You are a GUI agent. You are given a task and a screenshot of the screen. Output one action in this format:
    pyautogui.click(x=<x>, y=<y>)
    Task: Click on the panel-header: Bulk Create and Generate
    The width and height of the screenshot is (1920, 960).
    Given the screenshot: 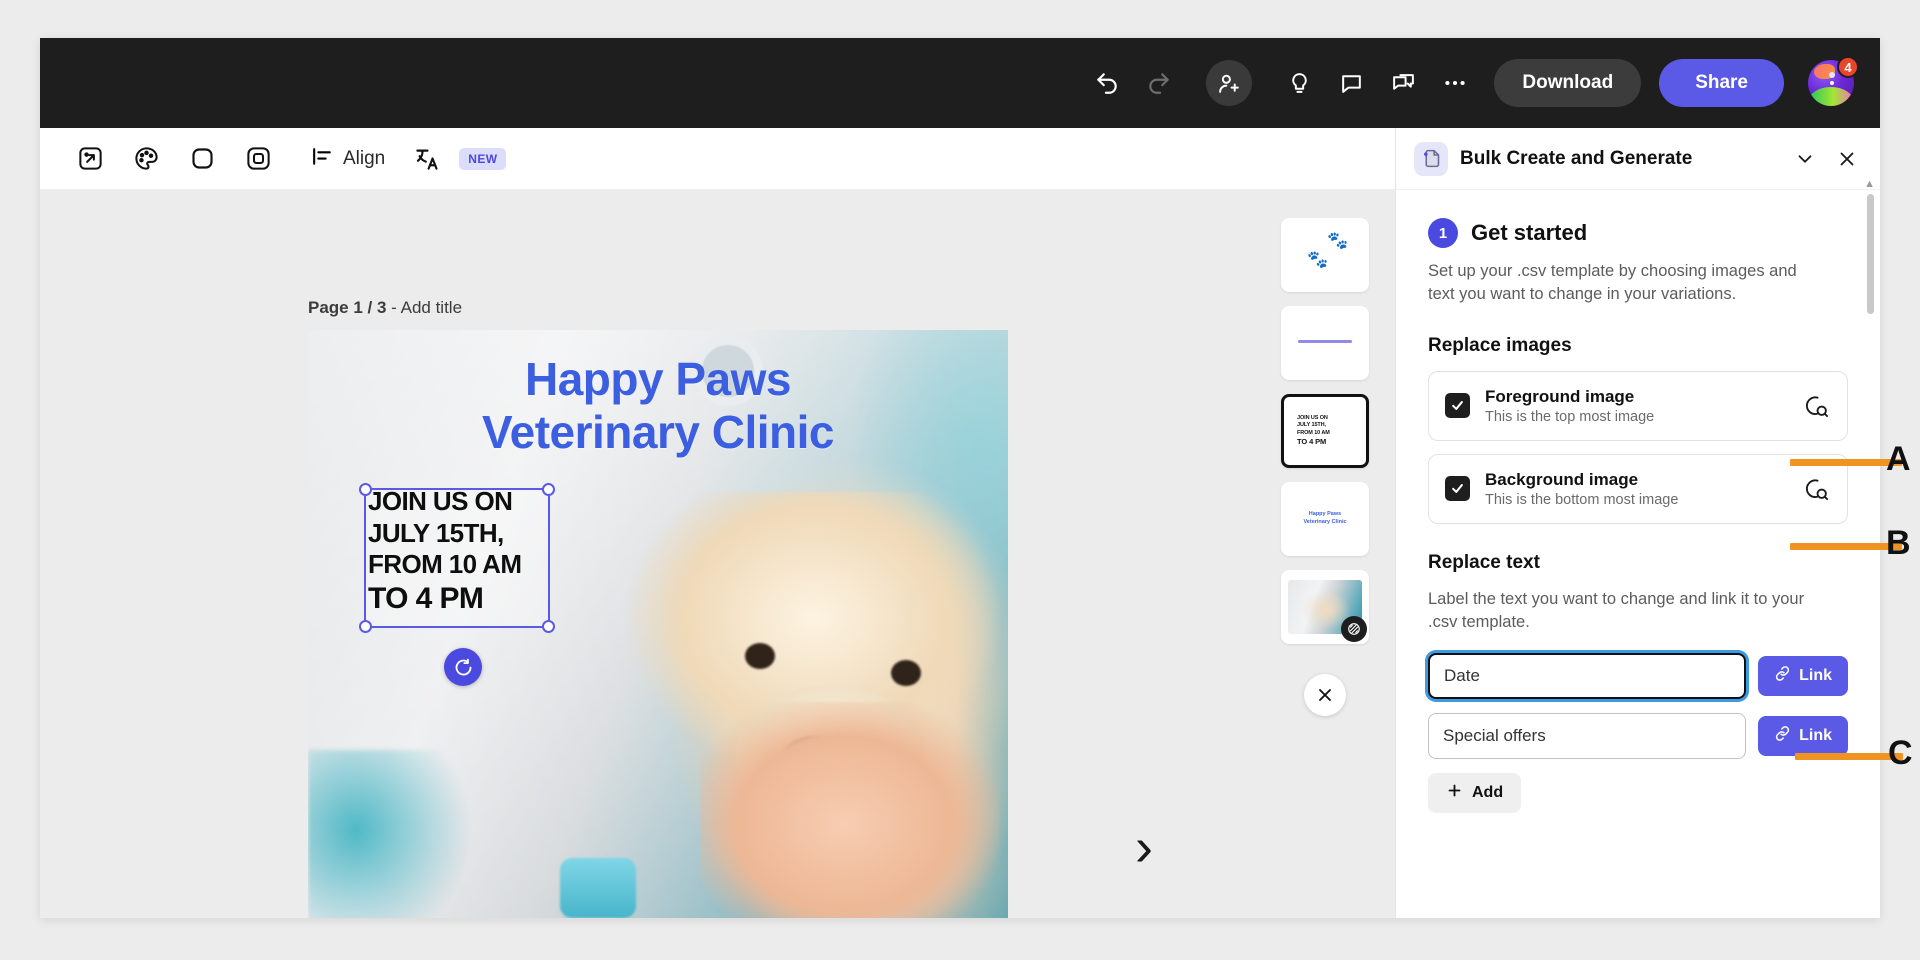 What is the action you would take?
    pyautogui.click(x=1638, y=159)
    